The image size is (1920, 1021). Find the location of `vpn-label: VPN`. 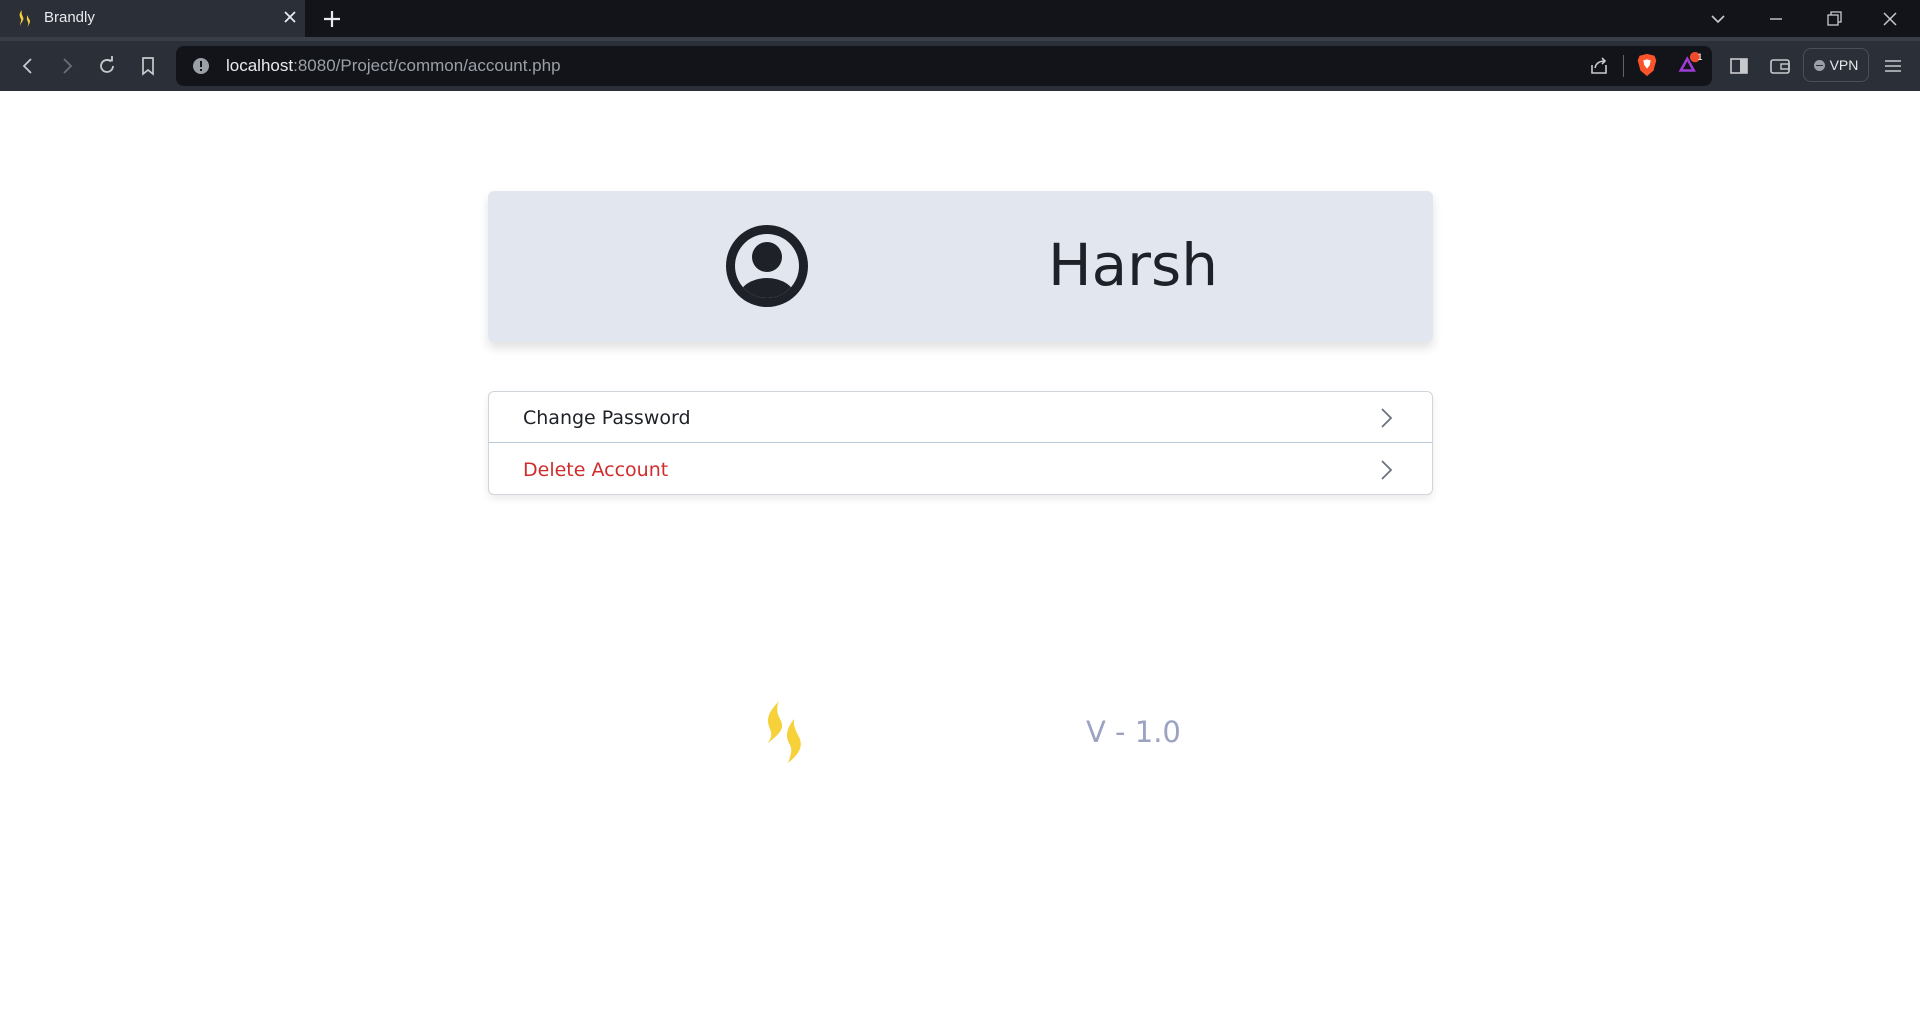

vpn-label: VPN is located at coordinates (1844, 65).